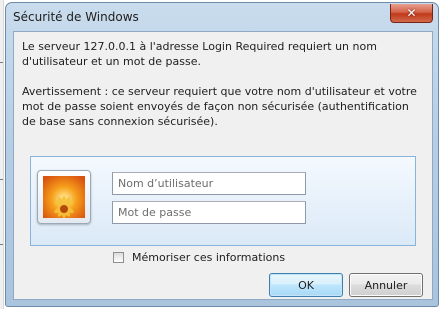 This screenshot has width=440, height=309. What do you see at coordinates (2, 154) in the screenshot?
I see `background-window-edge` at bounding box center [2, 154].